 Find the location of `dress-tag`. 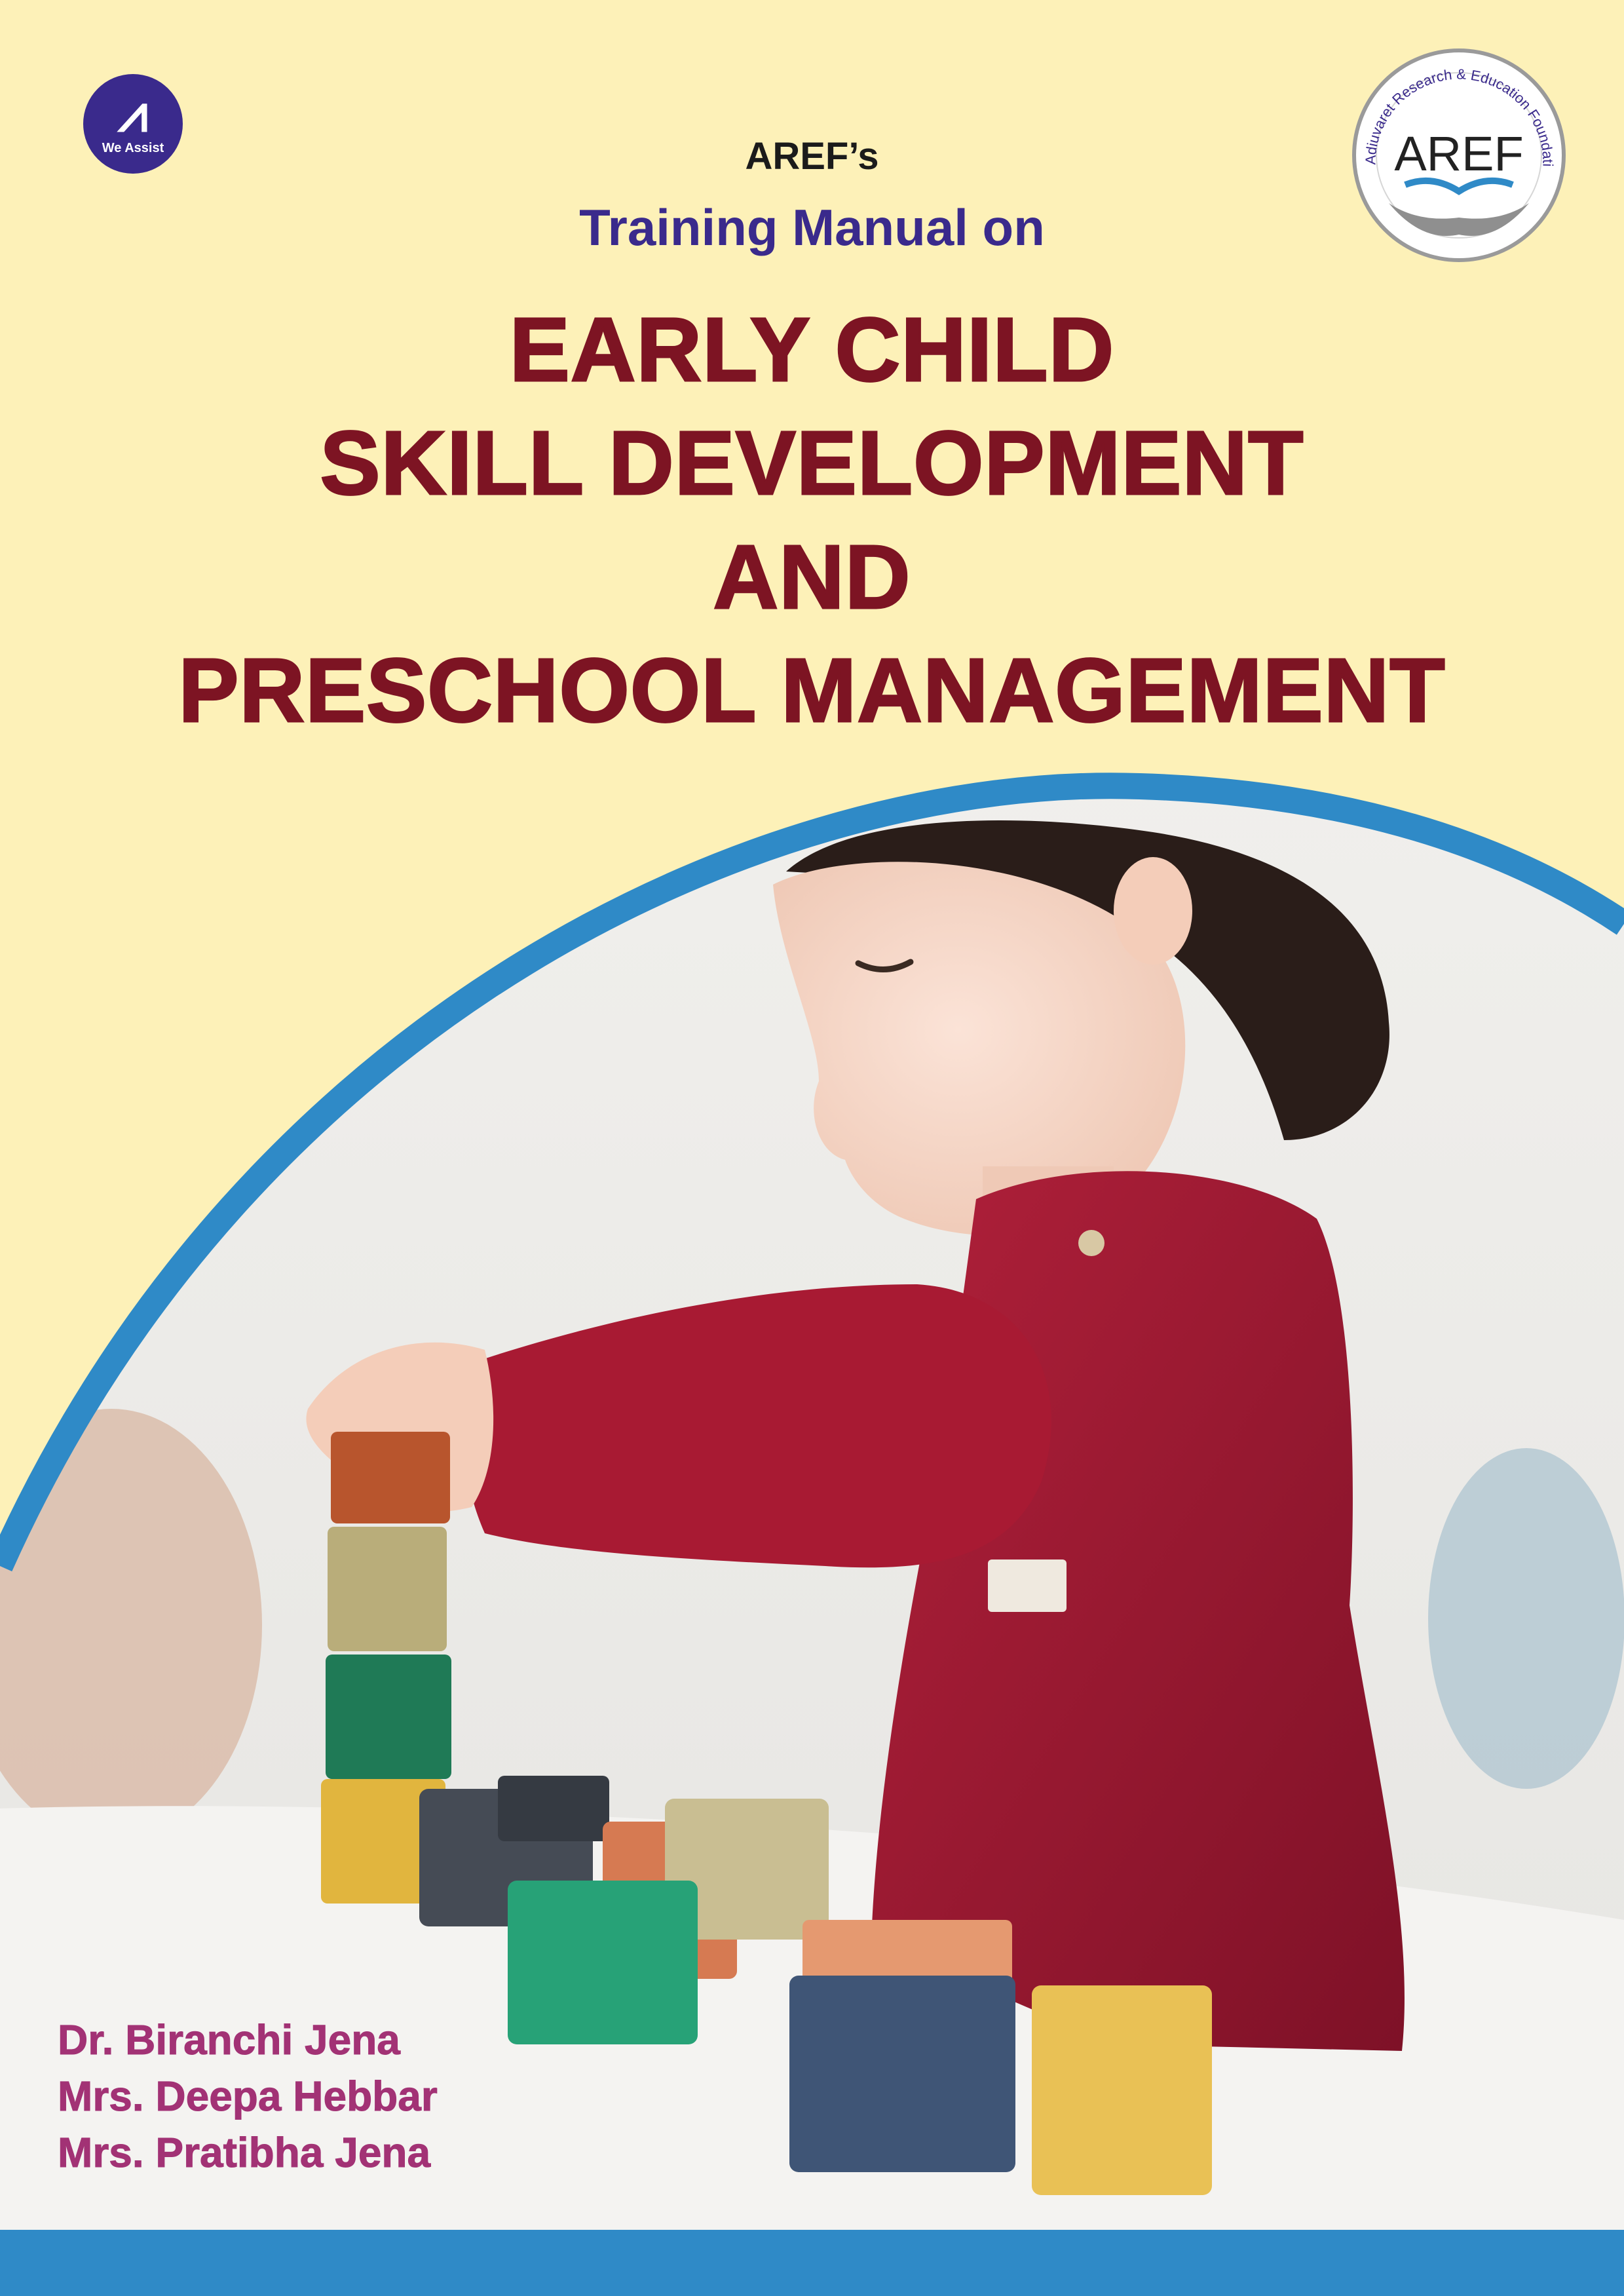

dress-tag is located at coordinates (1027, 1585).